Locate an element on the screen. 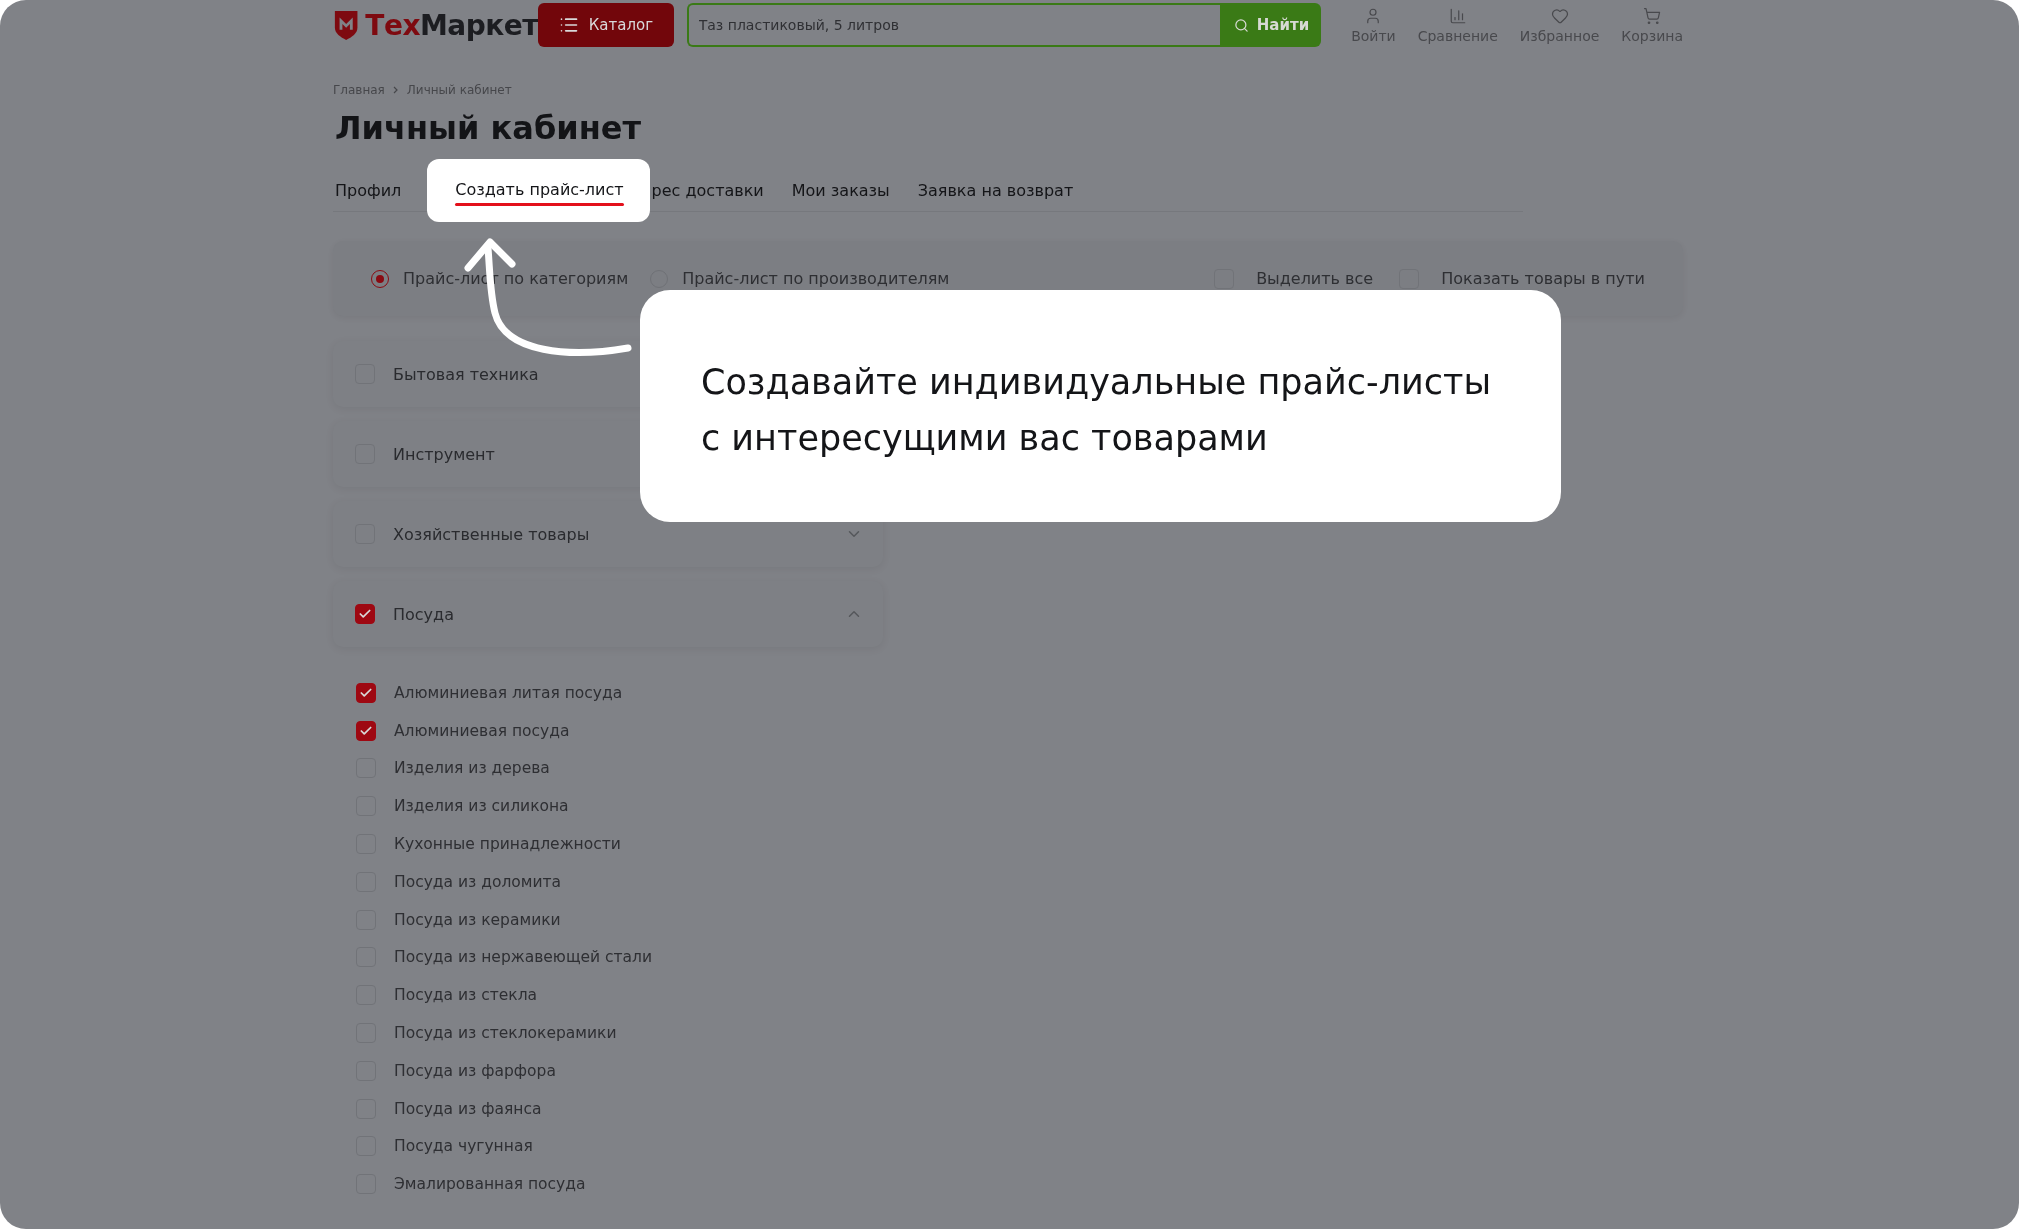 The width and height of the screenshot is (2019, 1229). subcategory-label: Посуда из доломита is located at coordinates (478, 881).